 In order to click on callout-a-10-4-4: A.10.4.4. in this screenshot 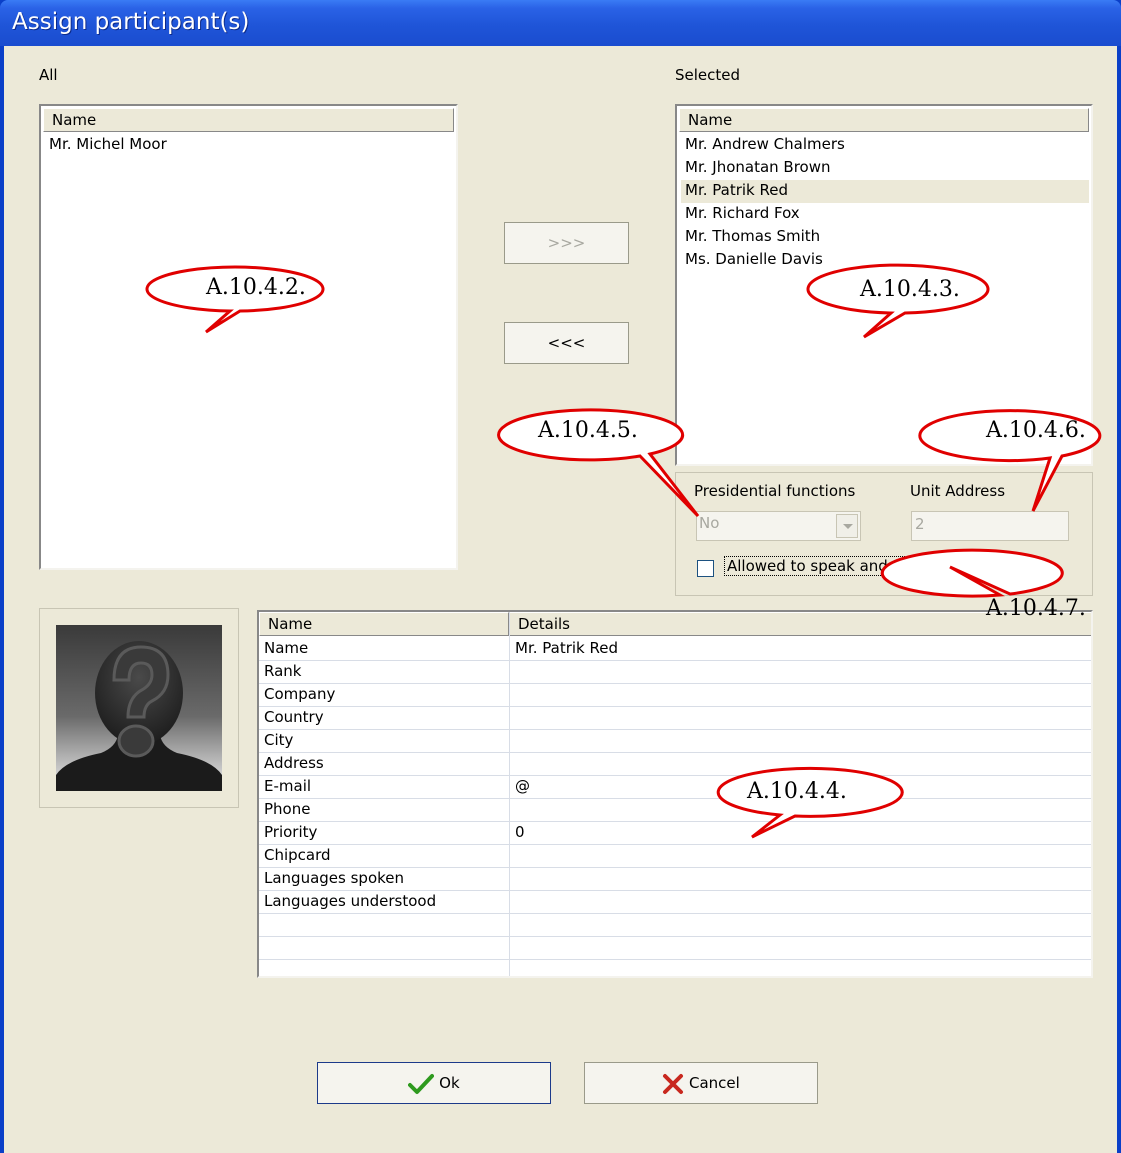, I will do `click(797, 791)`.